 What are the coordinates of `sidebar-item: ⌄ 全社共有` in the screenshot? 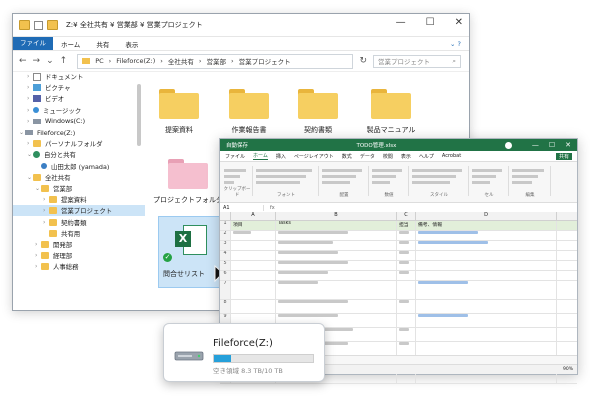 It's located at (79, 177).